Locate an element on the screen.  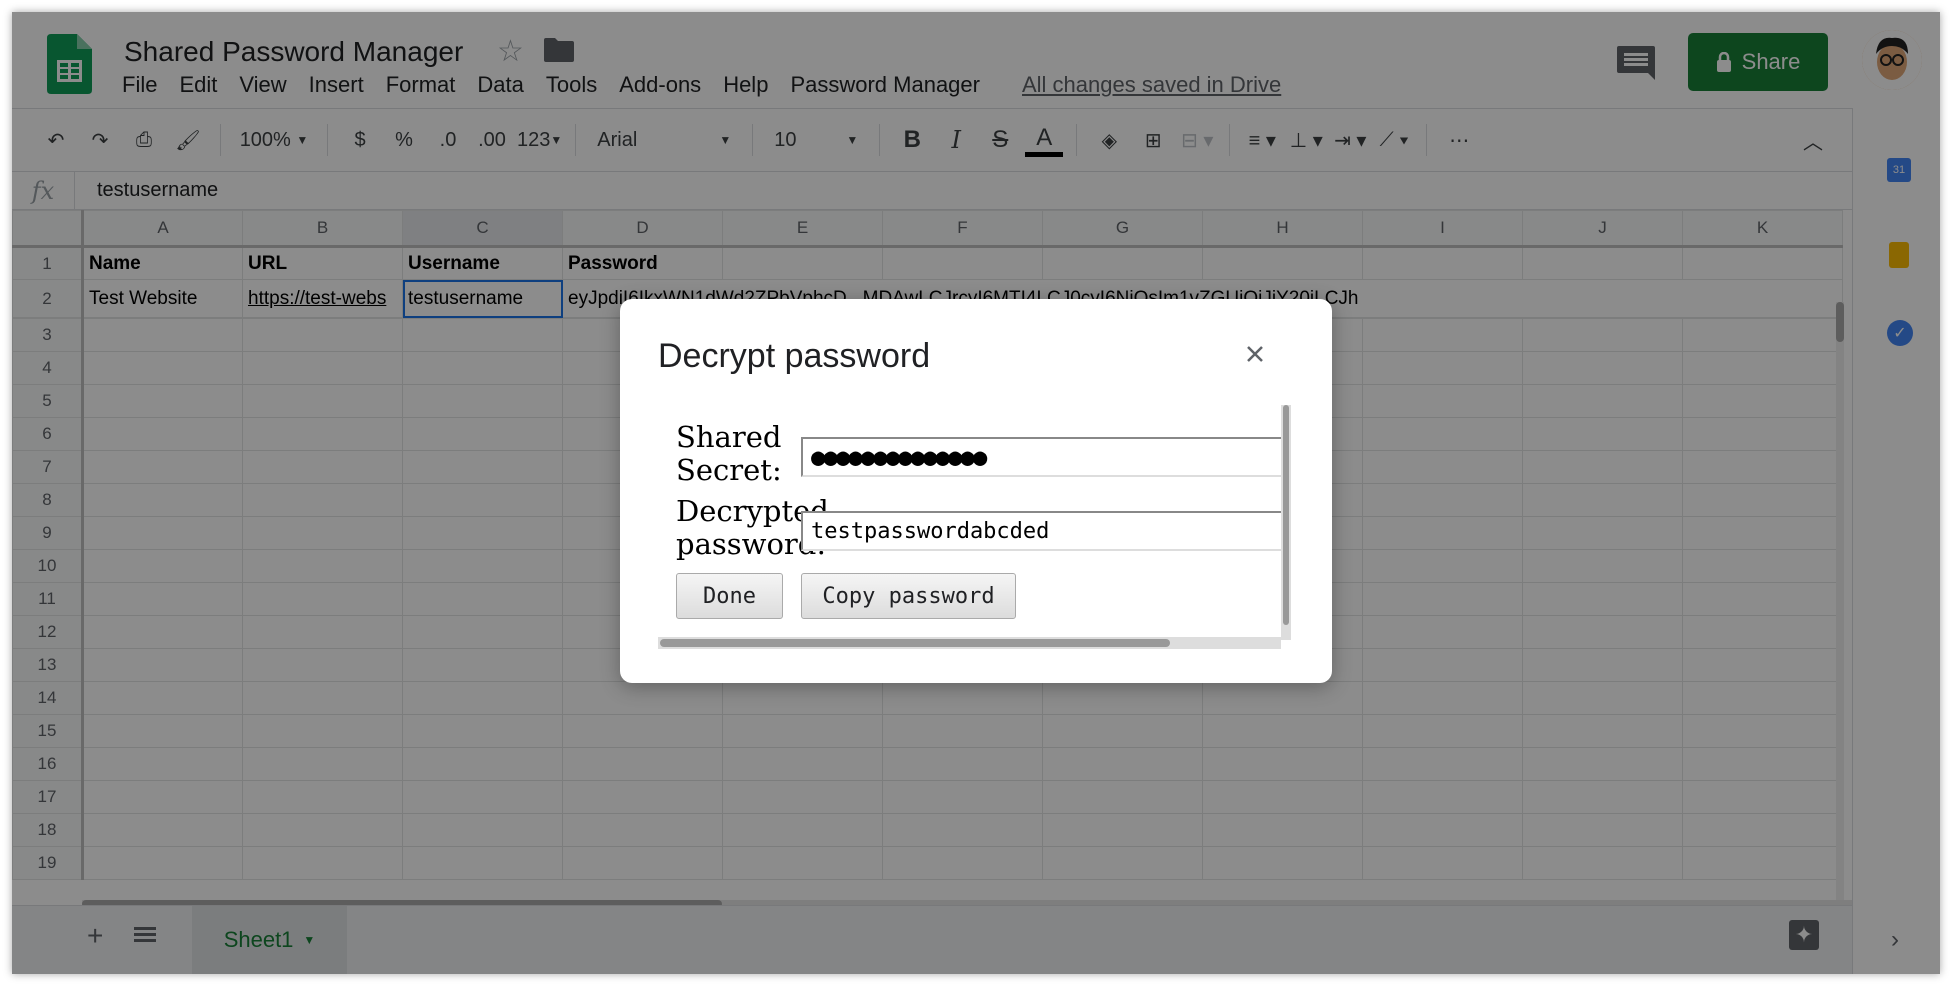
close-icon is located at coordinates (1255, 354).